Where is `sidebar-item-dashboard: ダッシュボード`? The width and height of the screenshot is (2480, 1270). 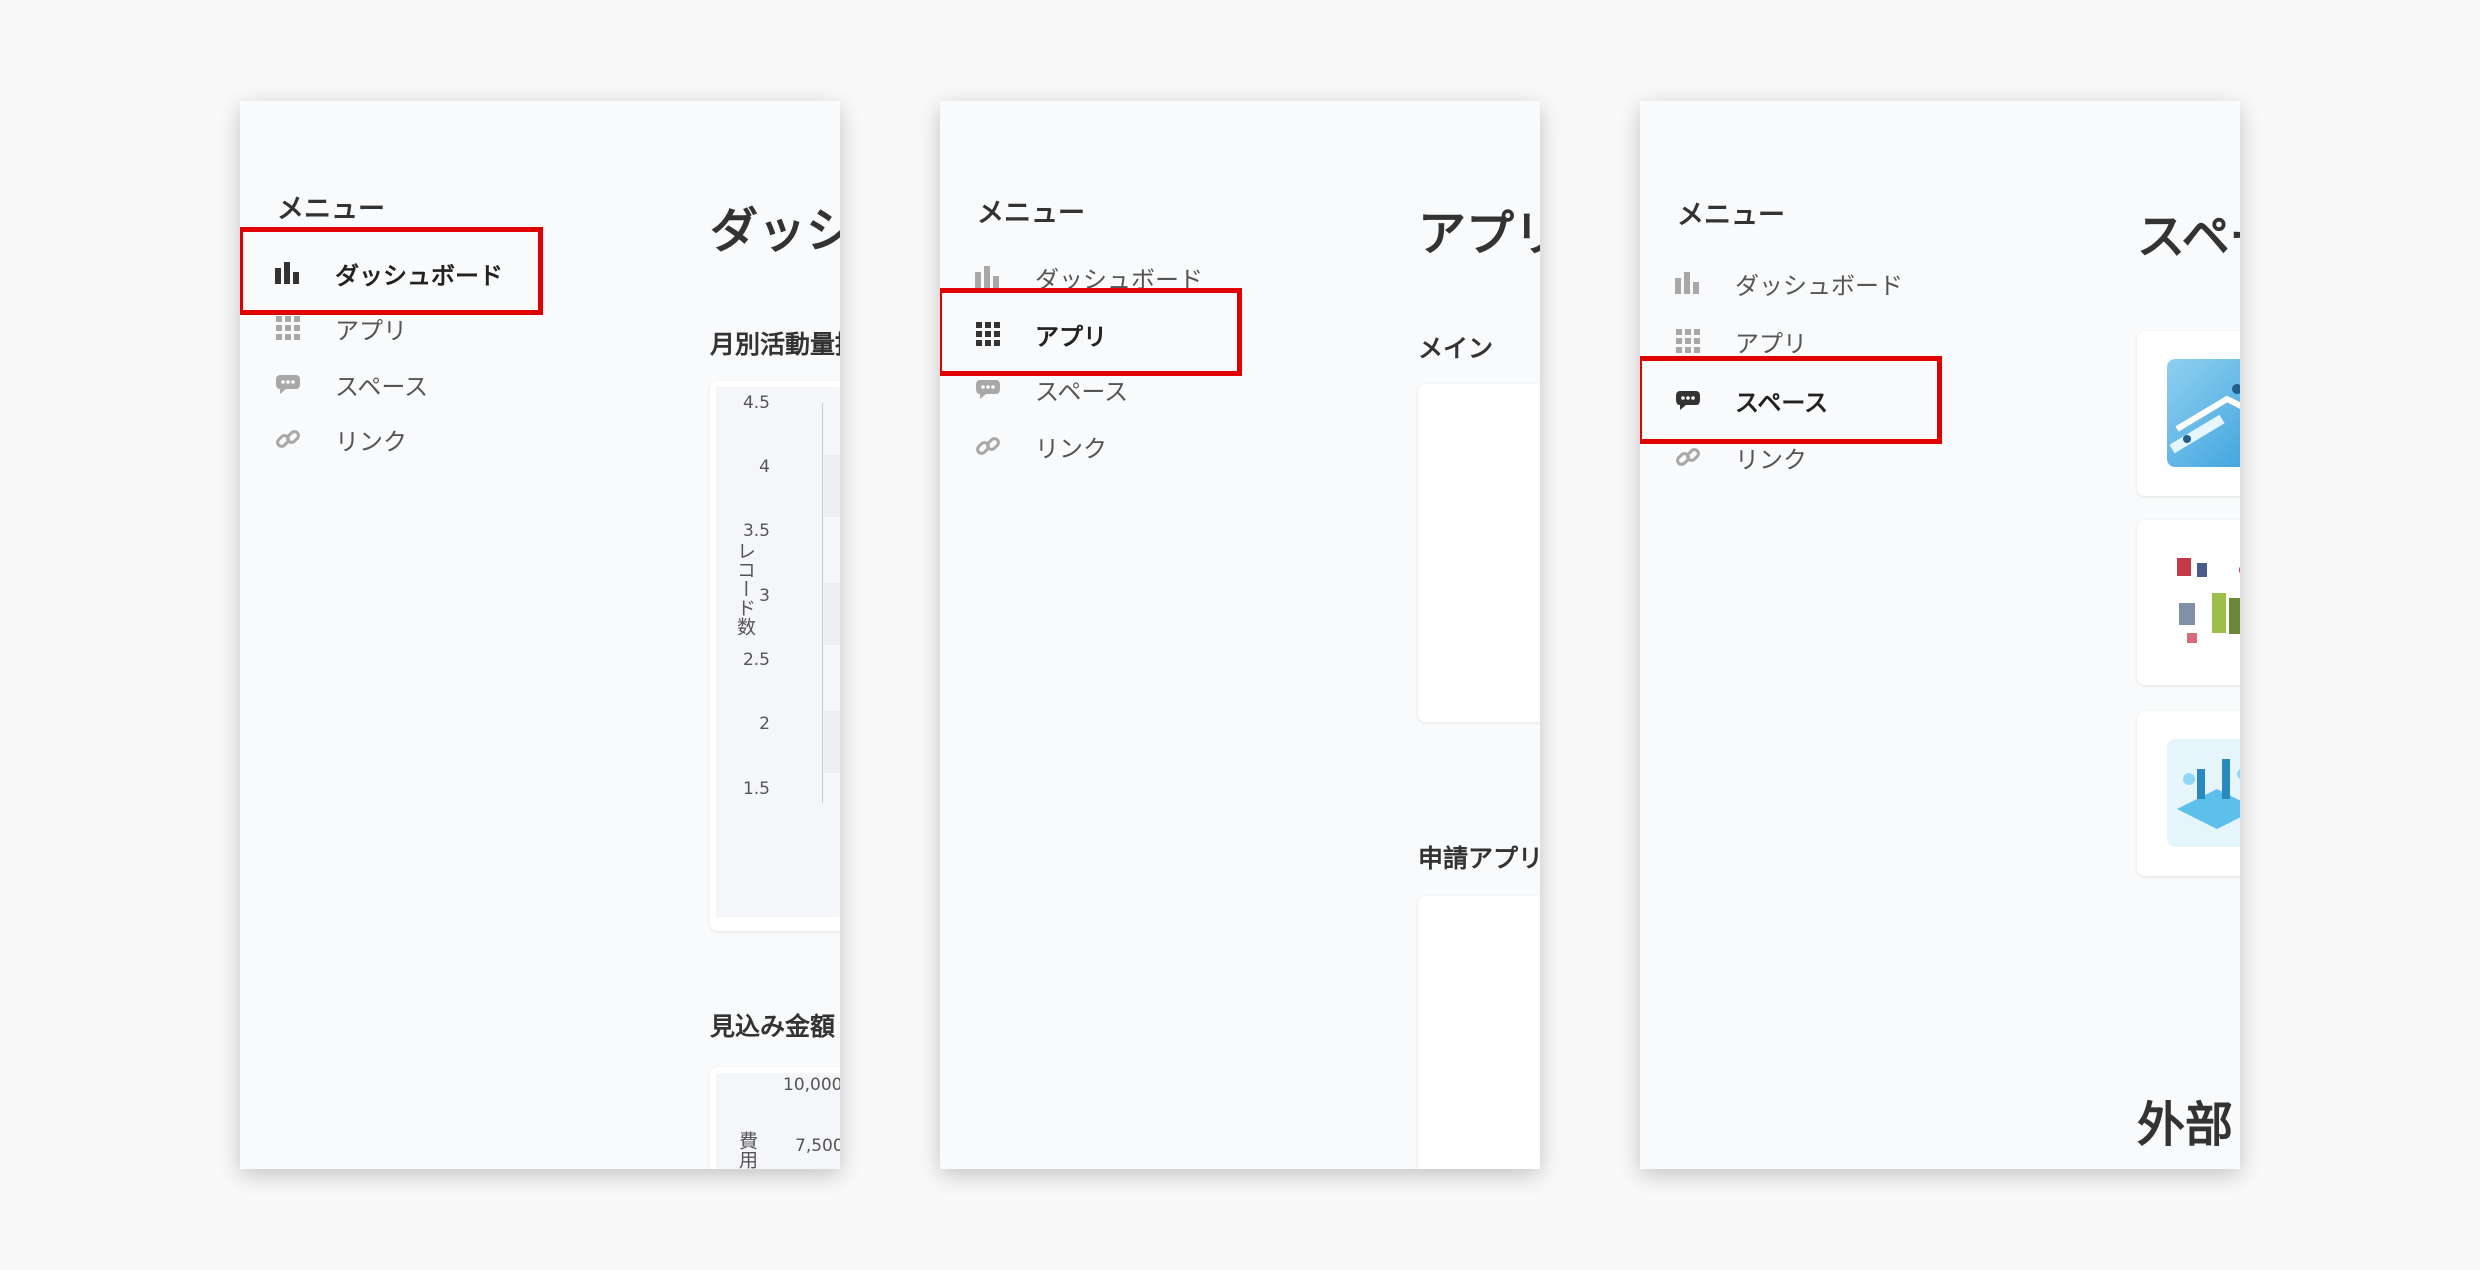 sidebar-item-dashboard: ダッシュボード is located at coordinates (1788, 283).